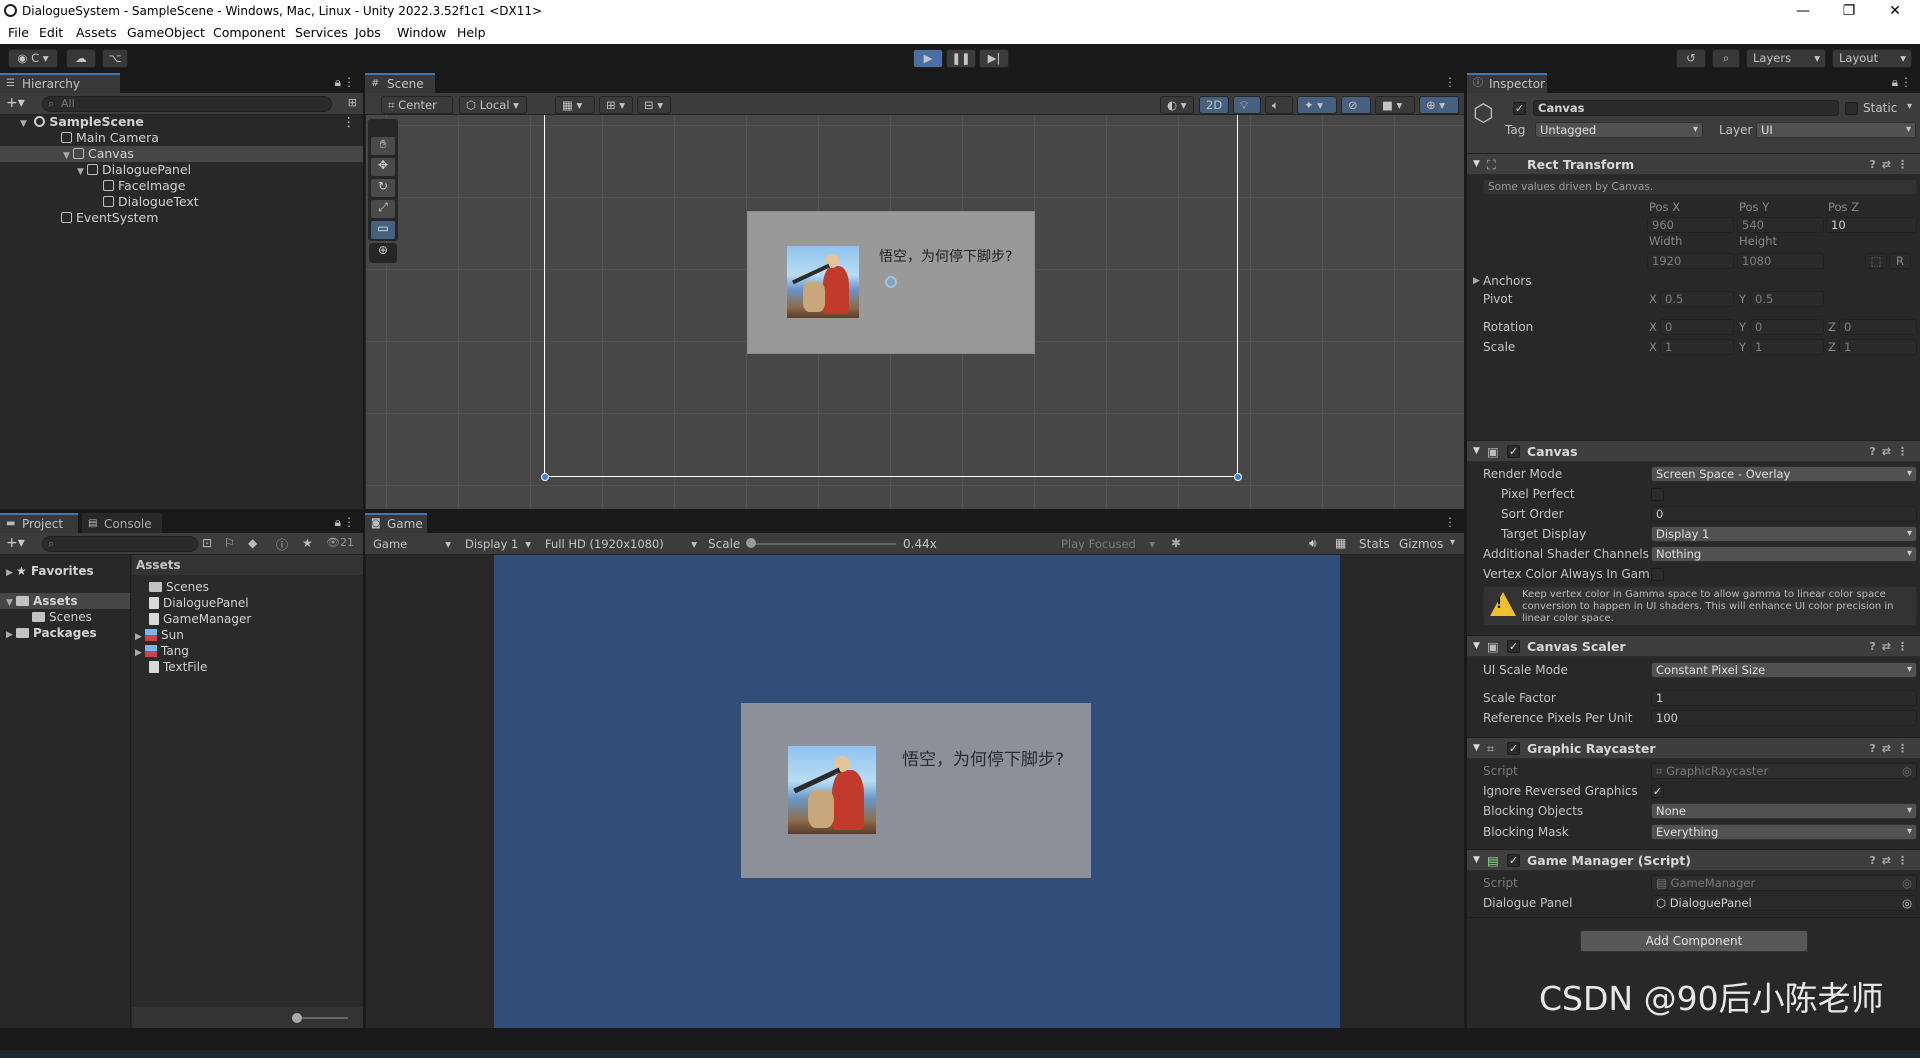 The image size is (1920, 1058). I want to click on tree-item-canvas: ▼ Canvas, so click(181, 154).